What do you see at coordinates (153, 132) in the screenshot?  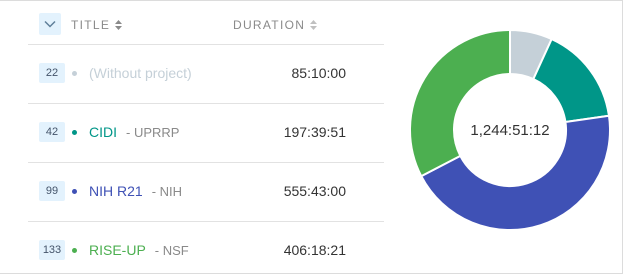 I see `client-name: - UPRRP` at bounding box center [153, 132].